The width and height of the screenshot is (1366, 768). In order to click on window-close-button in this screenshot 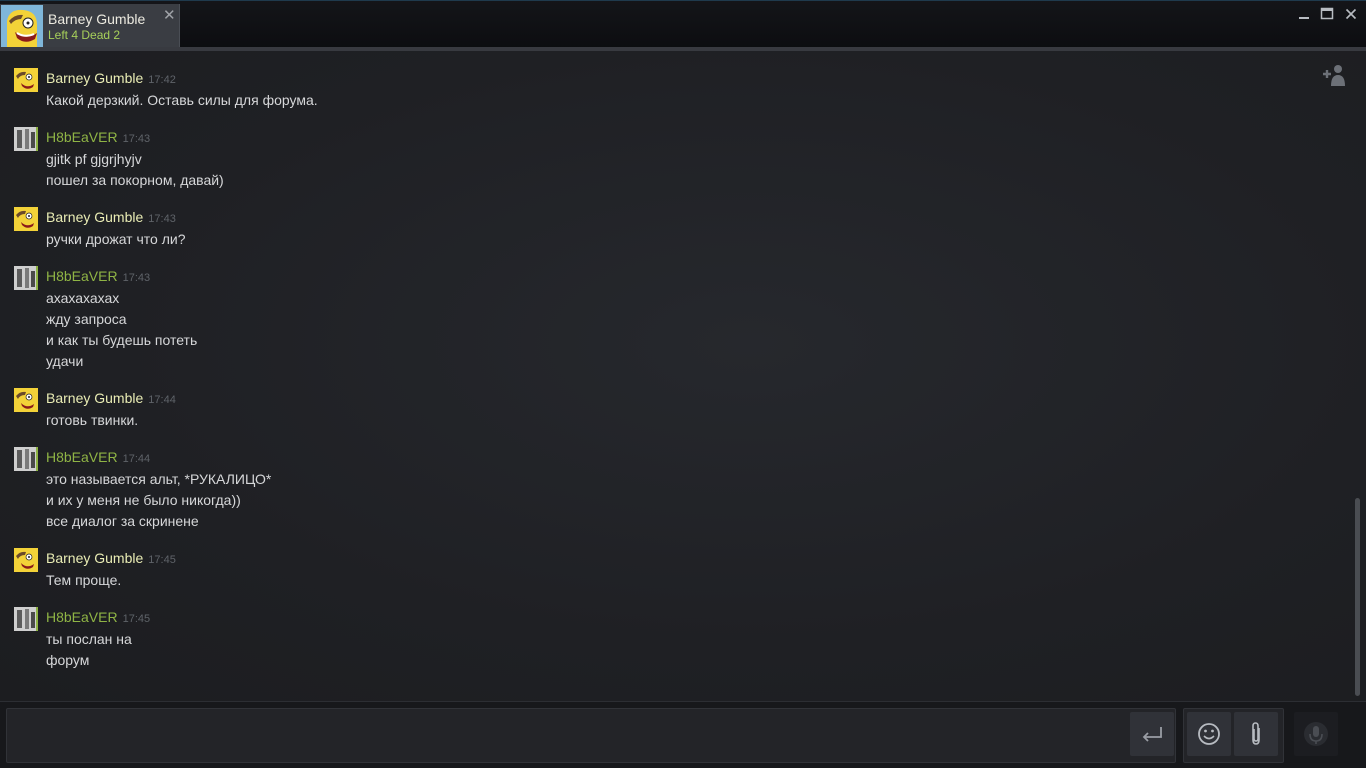, I will do `click(1351, 14)`.